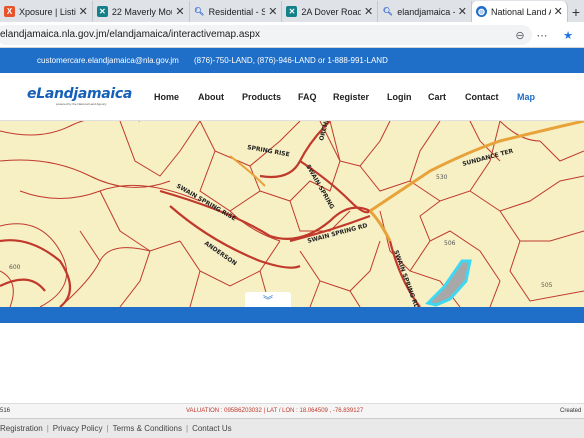 This screenshot has width=584, height=438. Describe the element at coordinates (448, 283) in the screenshot. I see `selected-parcel` at that location.